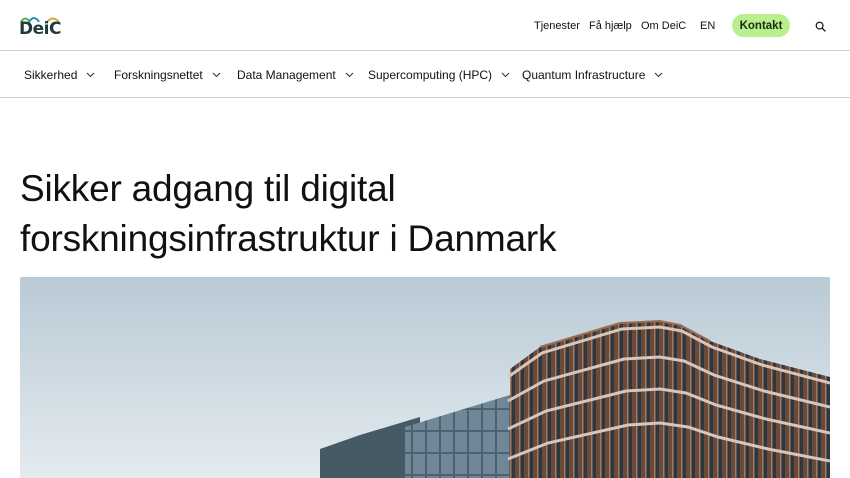 This screenshot has width=850, height=478. I want to click on main-nav-label: Quantum Infrastructure, so click(584, 74).